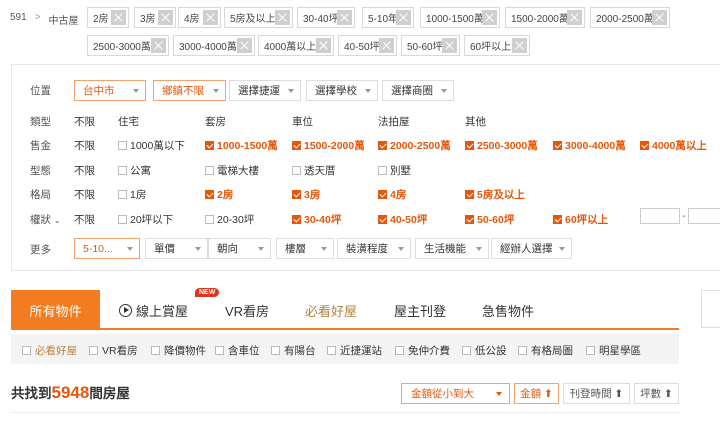  What do you see at coordinates (49, 350) in the screenshot?
I see `quick-filter-checkbox: 必看好屋` at bounding box center [49, 350].